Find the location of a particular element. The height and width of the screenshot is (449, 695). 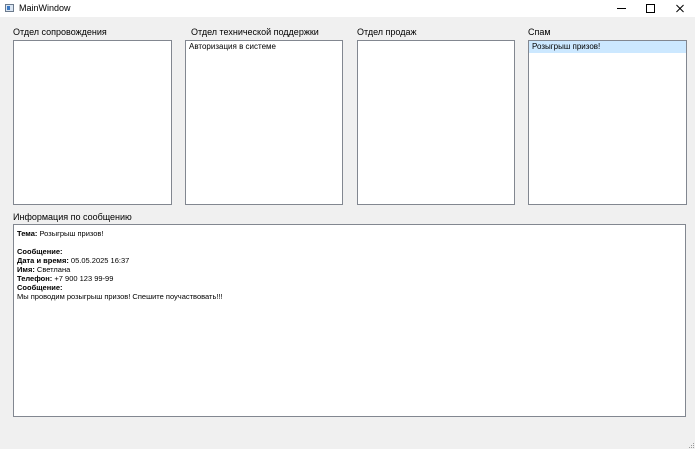

topic-value: Розыгрыш призов! is located at coordinates (71, 233).